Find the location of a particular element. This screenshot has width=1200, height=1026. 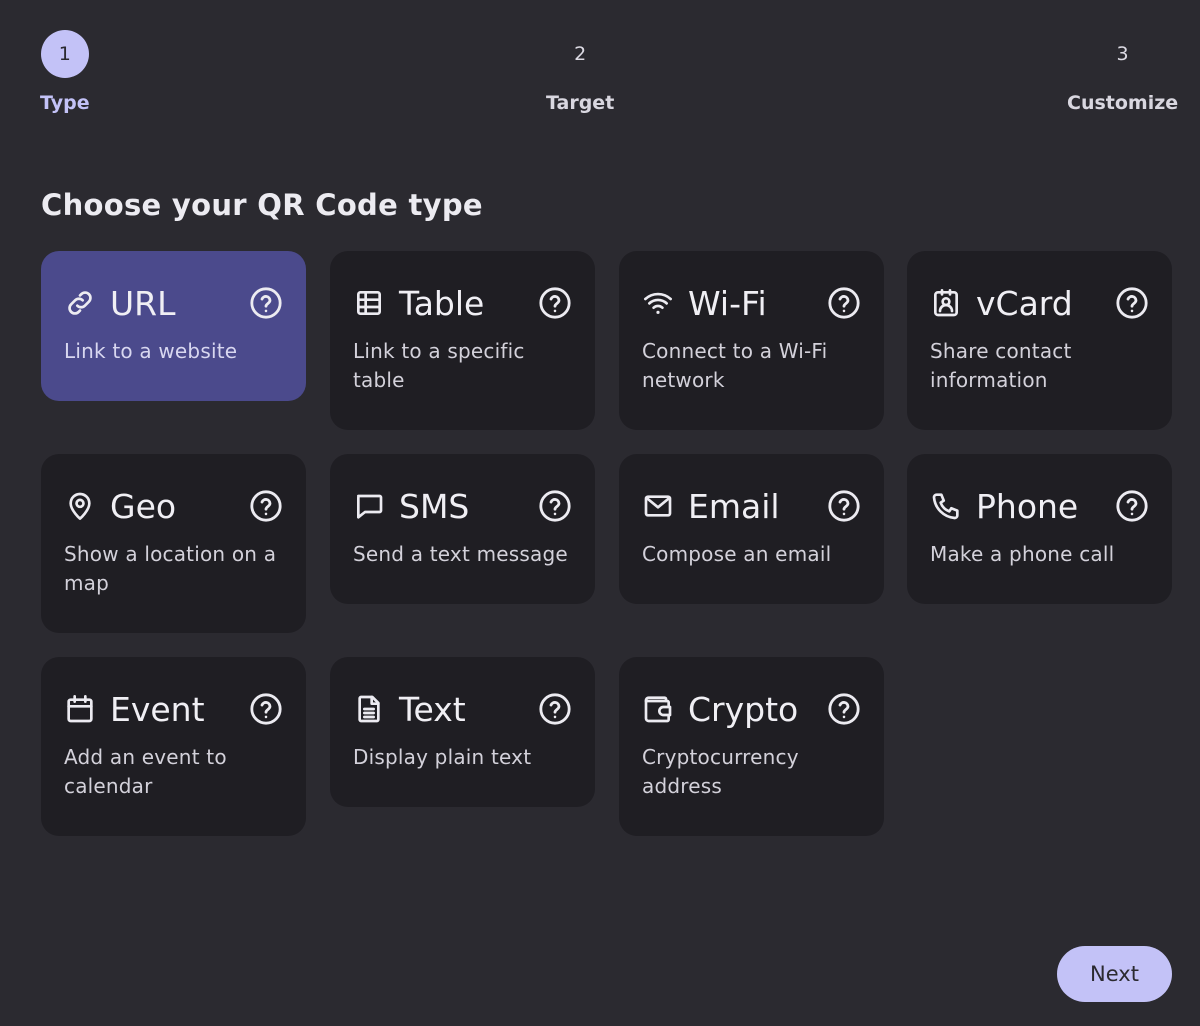

link-icon is located at coordinates (81, 303).